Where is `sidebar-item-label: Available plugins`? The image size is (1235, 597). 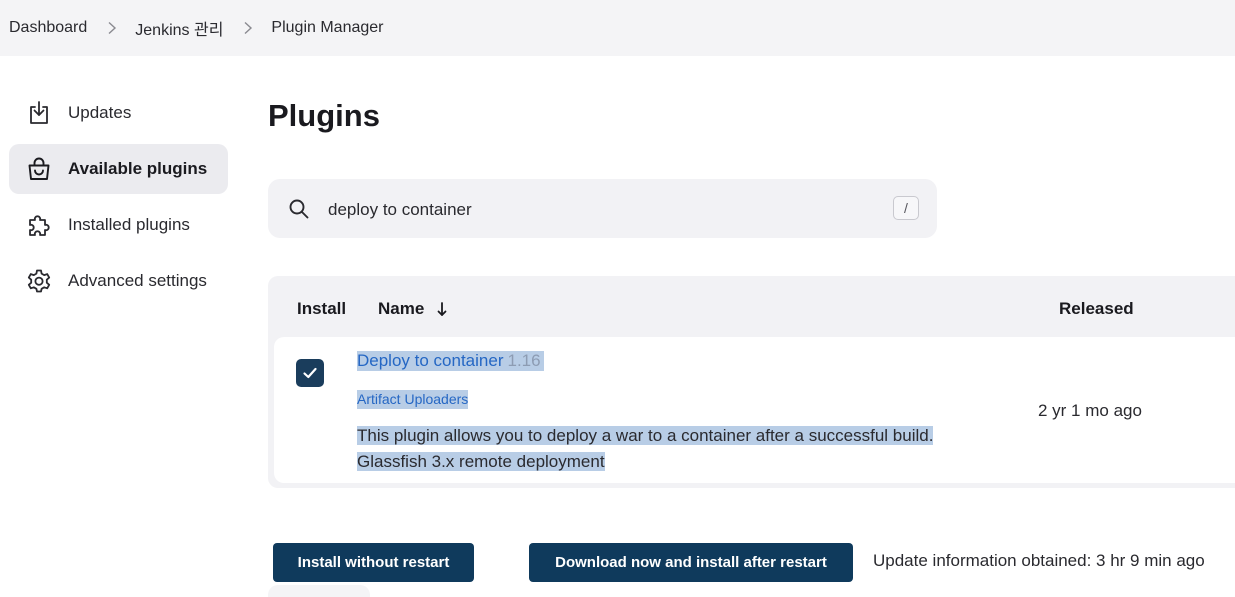
sidebar-item-label: Available plugins is located at coordinates (138, 168).